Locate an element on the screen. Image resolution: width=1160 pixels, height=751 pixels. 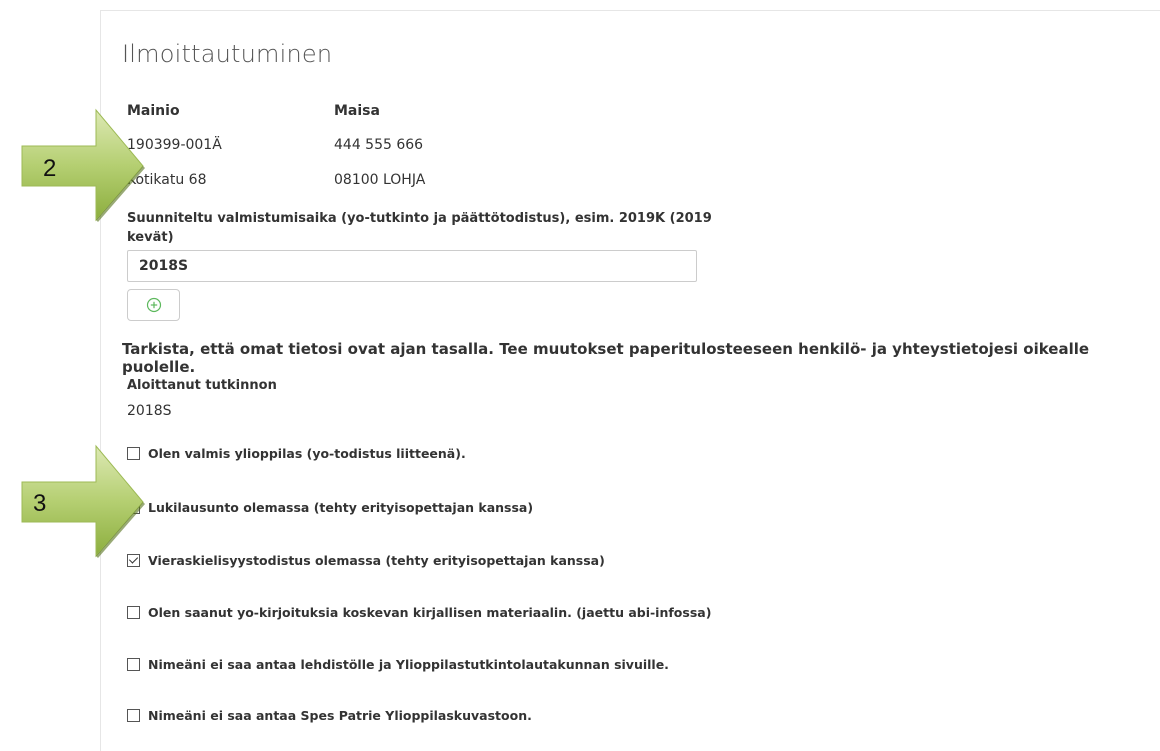
started-value: 2018S is located at coordinates (149, 411).